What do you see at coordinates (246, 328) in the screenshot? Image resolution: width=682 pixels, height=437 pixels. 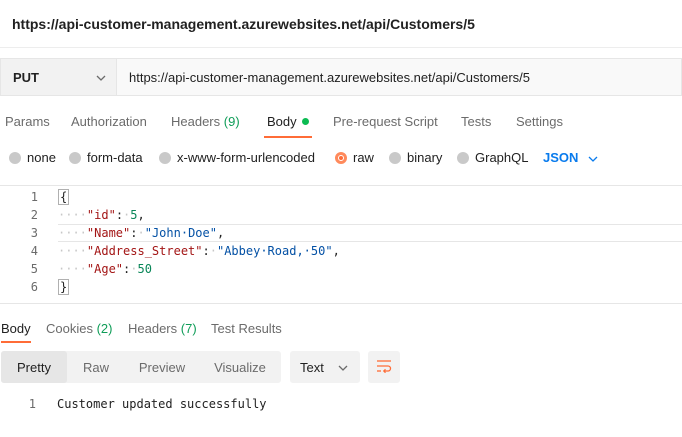 I see `response-tab-test-results: Test Results` at bounding box center [246, 328].